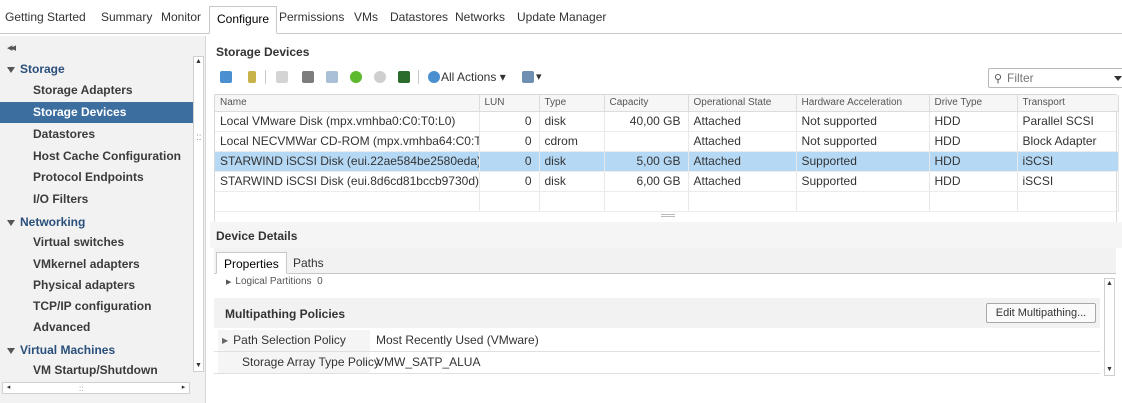 This screenshot has width=1122, height=403. I want to click on sidebar-item-storage-adapters: Storage Adapters, so click(96, 90).